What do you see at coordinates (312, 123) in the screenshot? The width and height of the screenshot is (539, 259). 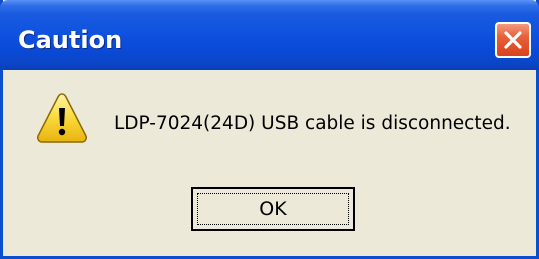 I see `dialog-message: LDP-7024(24D) USB cable is disconnected.` at bounding box center [312, 123].